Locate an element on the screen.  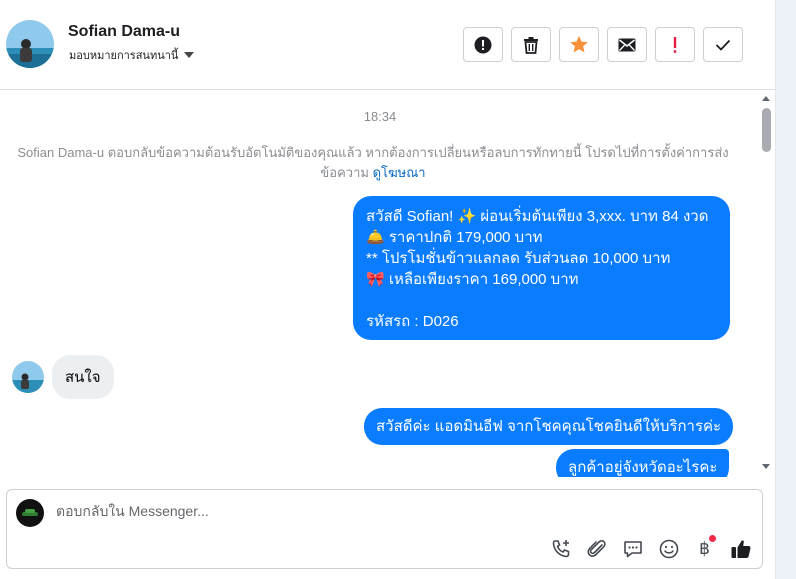
important-icon is located at coordinates (675, 44).